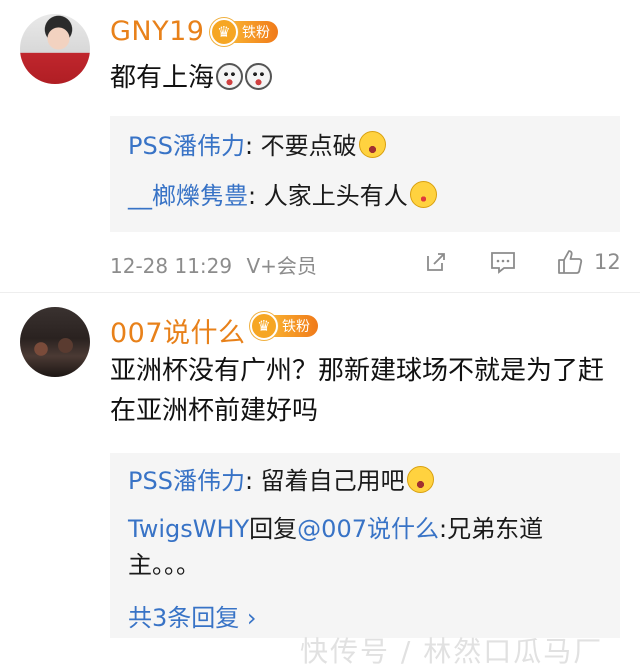 The height and width of the screenshot is (671, 640). Describe the element at coordinates (452, 651) in the screenshot. I see `watermark: 快传号 / 林然口瓜马厂` at that location.